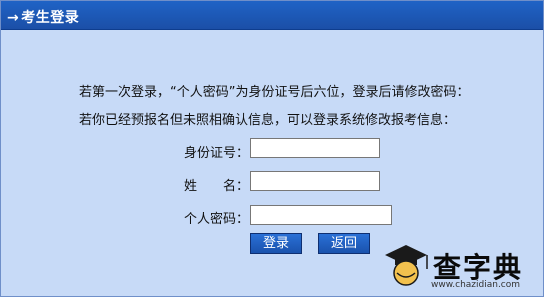 This screenshot has width=544, height=297. What do you see at coordinates (13, 18) in the screenshot?
I see `arrow-icon: →` at bounding box center [13, 18].